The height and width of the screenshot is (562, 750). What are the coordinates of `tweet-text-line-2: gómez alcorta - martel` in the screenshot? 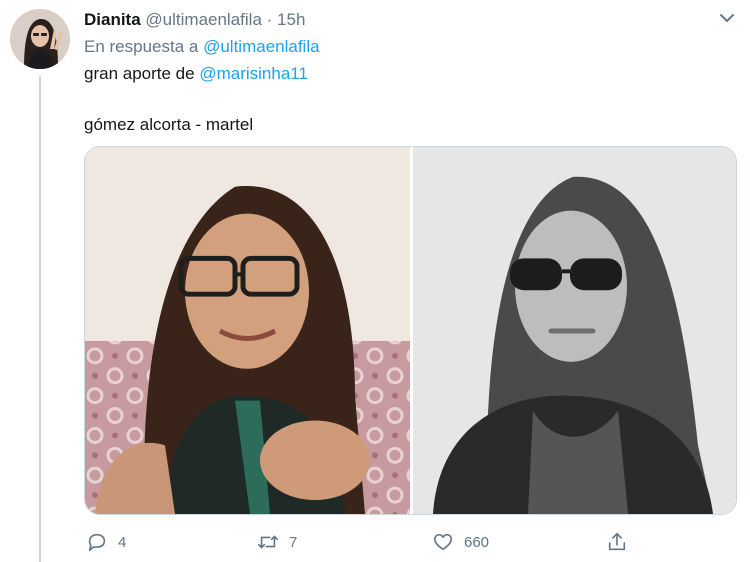 It's located at (169, 124).